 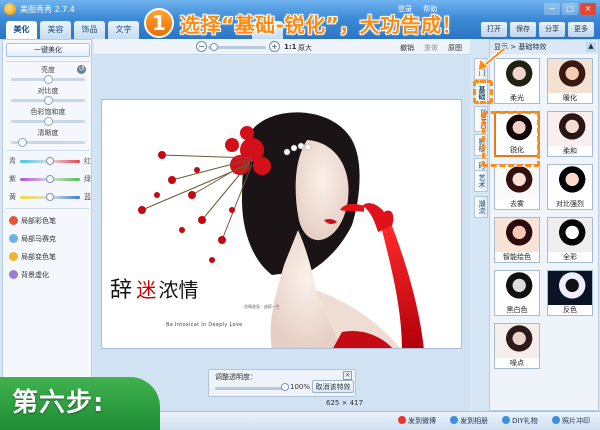 What do you see at coordinates (282, 47) in the screenshot?
I see `canvas-toolbar: − + 1:1 原大 撤销 重做 原图` at bounding box center [282, 47].